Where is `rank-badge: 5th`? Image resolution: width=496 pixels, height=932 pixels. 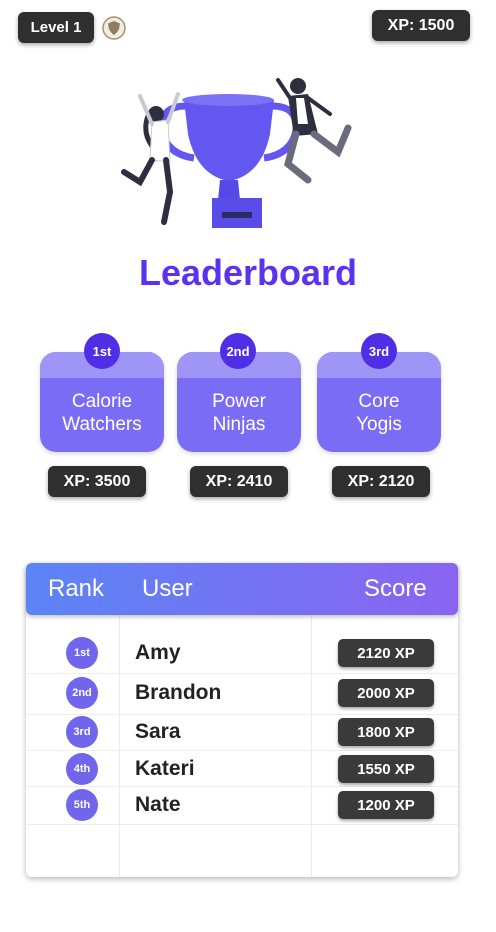 rank-badge: 5th is located at coordinates (82, 805).